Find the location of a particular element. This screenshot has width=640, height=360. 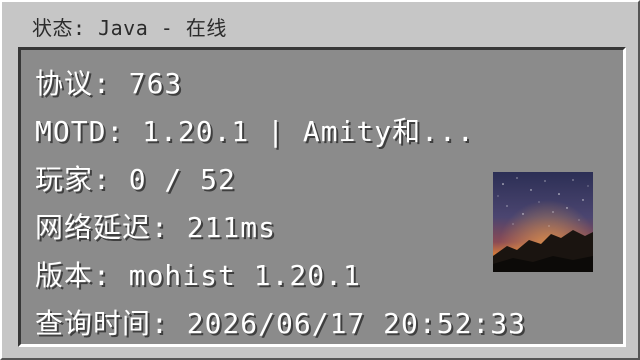

query-time-line: 查询时间: 2026/06/17 20:52:33 is located at coordinates (281, 323).